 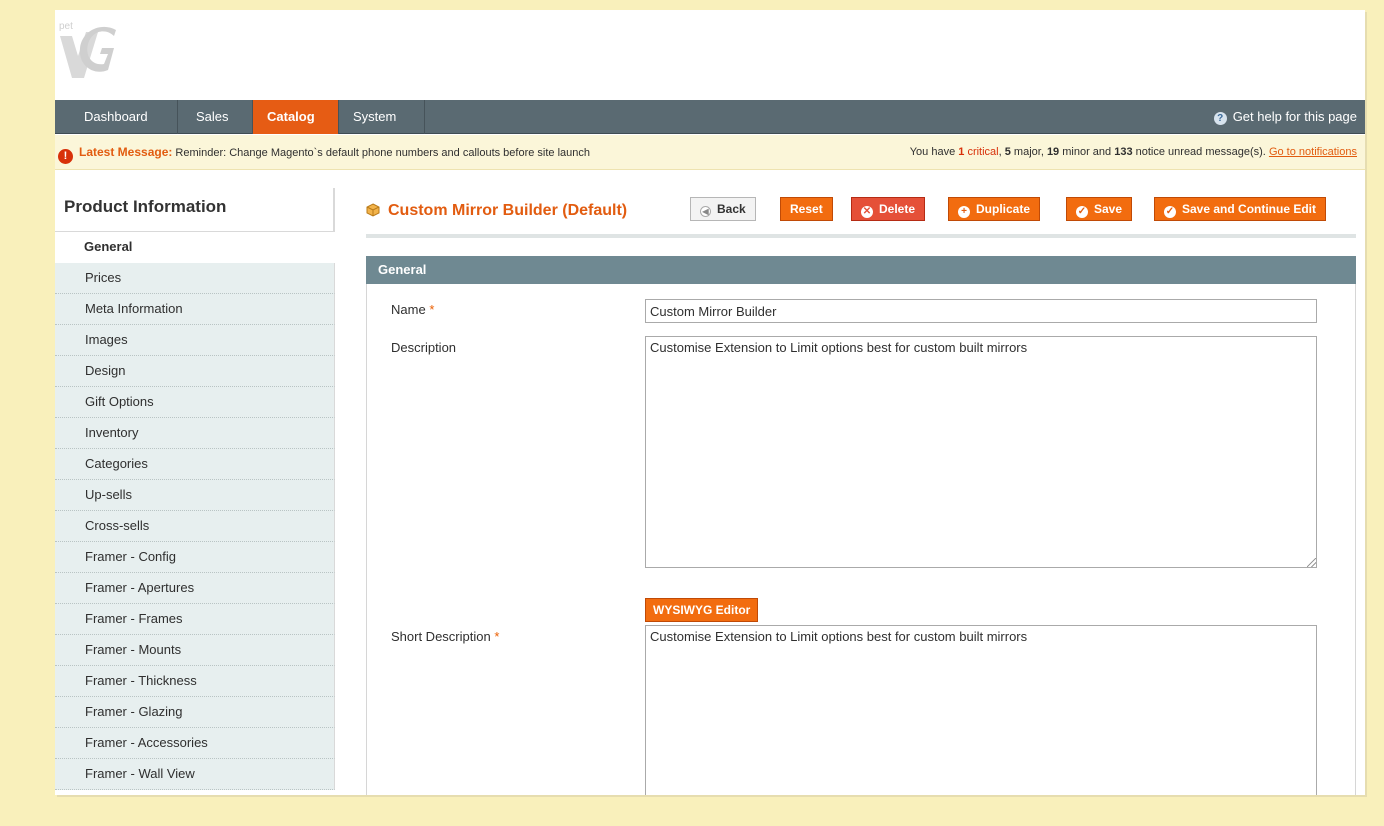 I want to click on name-field, so click(x=981, y=311).